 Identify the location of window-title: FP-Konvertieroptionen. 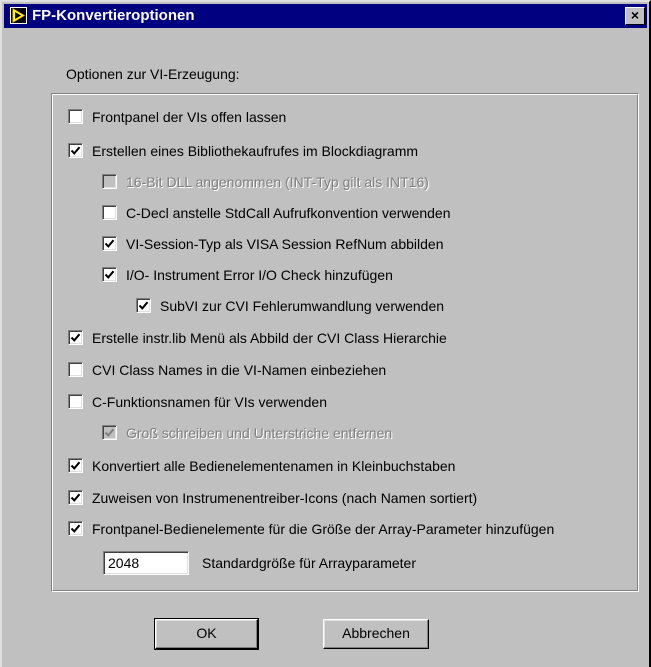
(113, 15).